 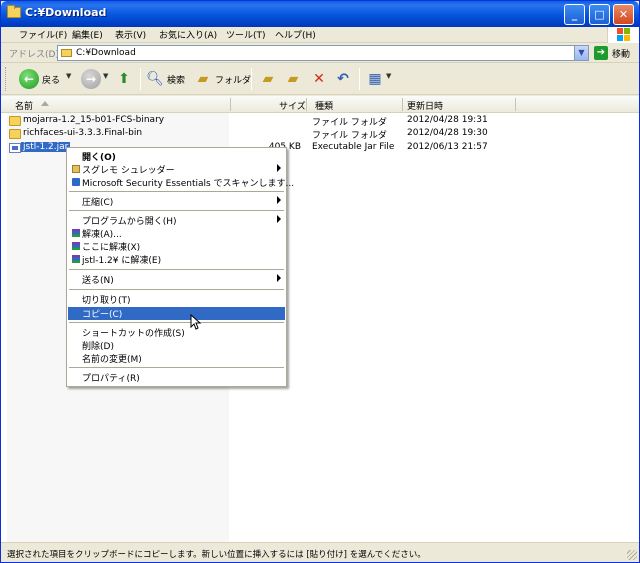 What do you see at coordinates (43, 34) in the screenshot?
I see `menu-file: ファイル(F)` at bounding box center [43, 34].